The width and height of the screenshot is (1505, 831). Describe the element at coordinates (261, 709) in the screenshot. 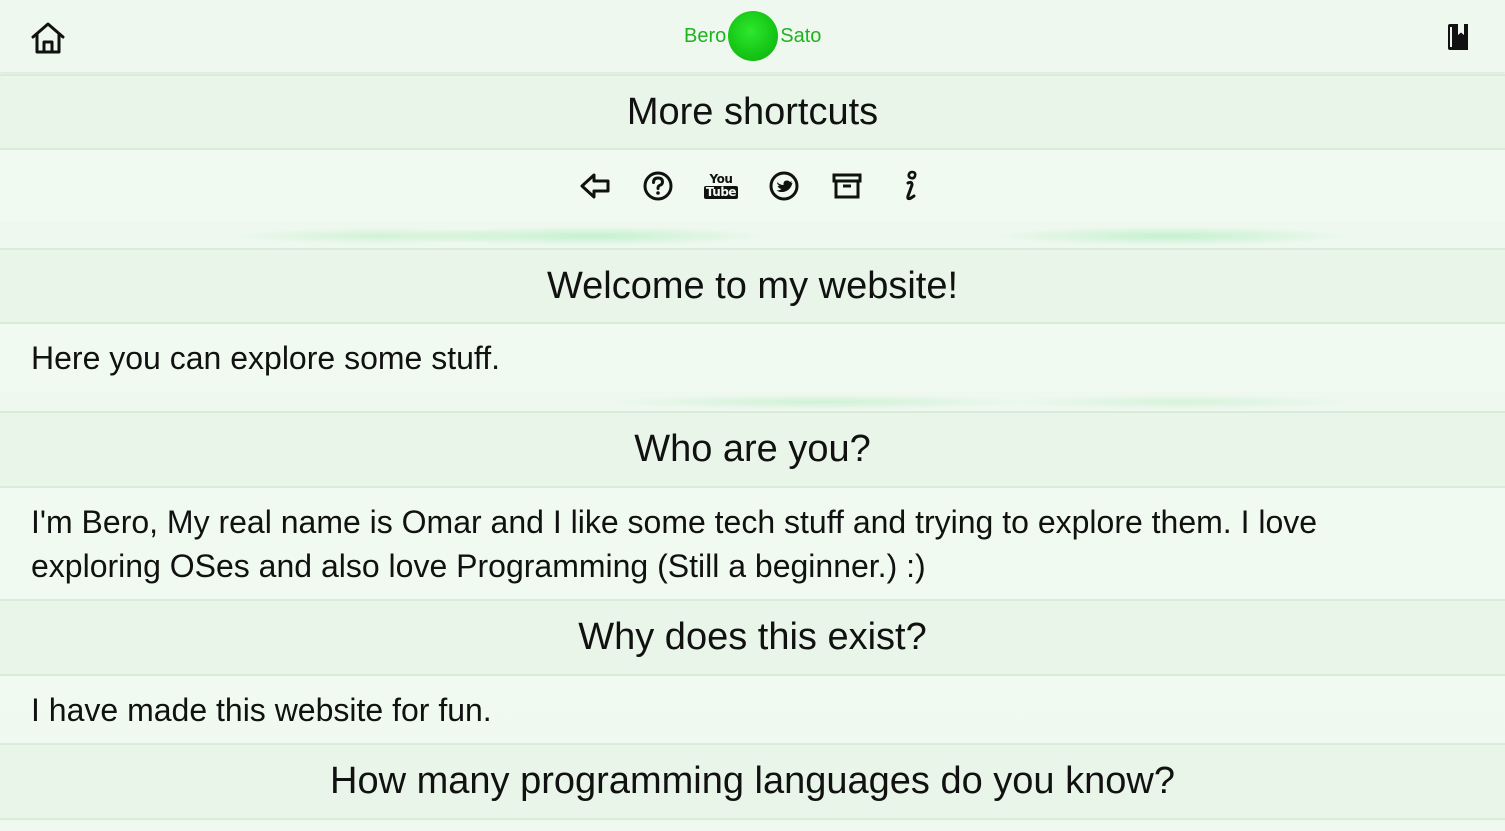

I see `section-text: I have made this website for fun.` at that location.